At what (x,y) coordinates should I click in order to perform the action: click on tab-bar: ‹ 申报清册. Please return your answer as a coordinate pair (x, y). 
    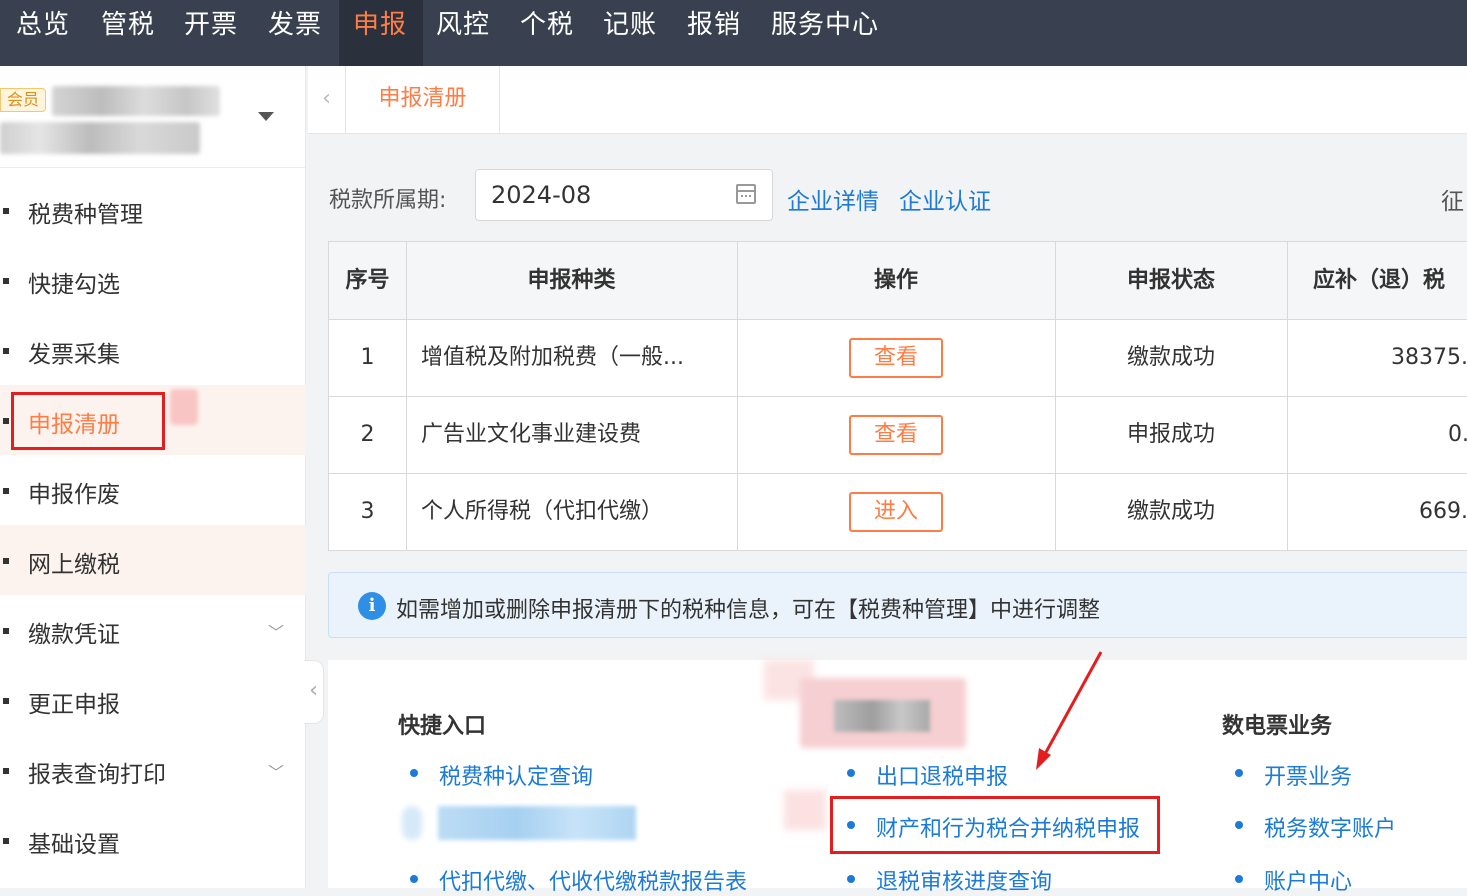
    Looking at the image, I should click on (887, 100).